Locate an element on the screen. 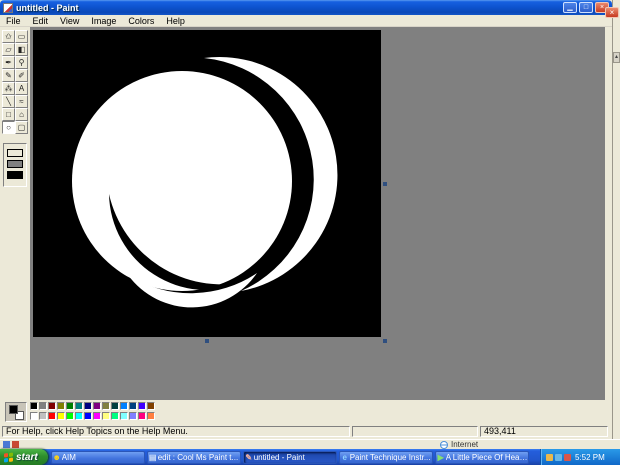 The height and width of the screenshot is (465, 620). statusbar-mini-icon is located at coordinates (6, 444).